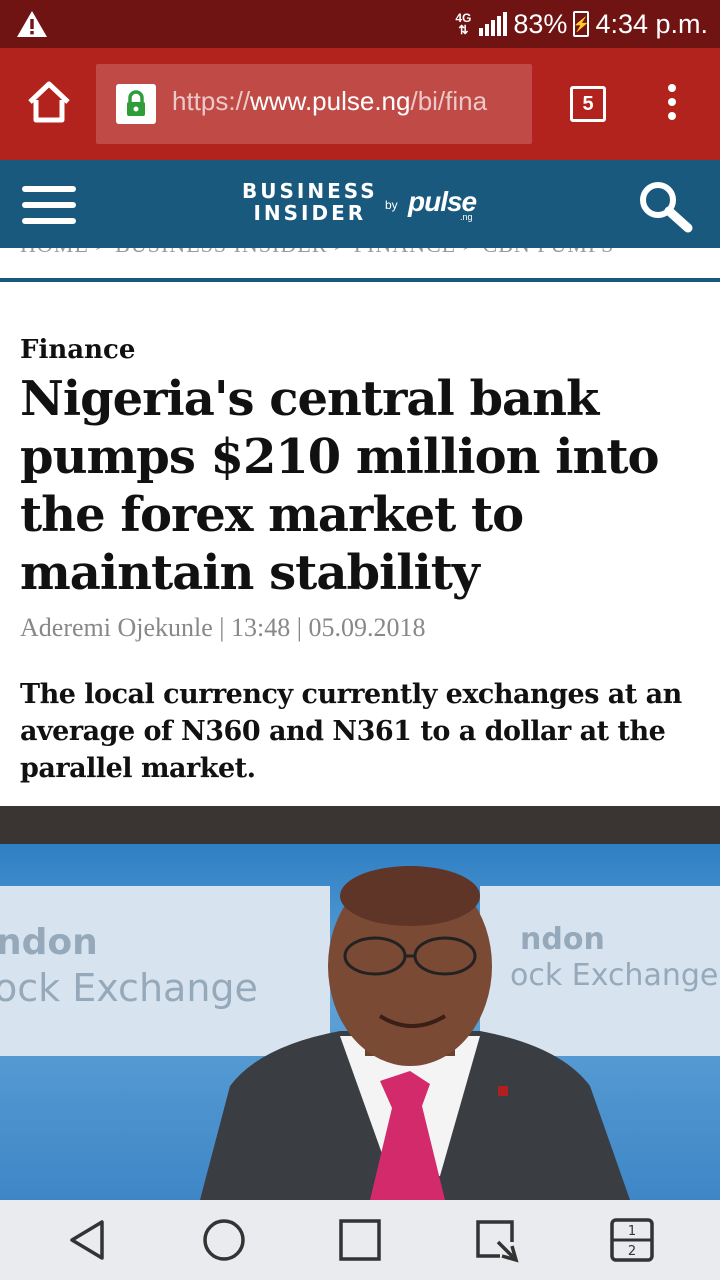 The width and height of the screenshot is (720, 1280). What do you see at coordinates (49, 205) in the screenshot?
I see `hamburger-menu-icon` at bounding box center [49, 205].